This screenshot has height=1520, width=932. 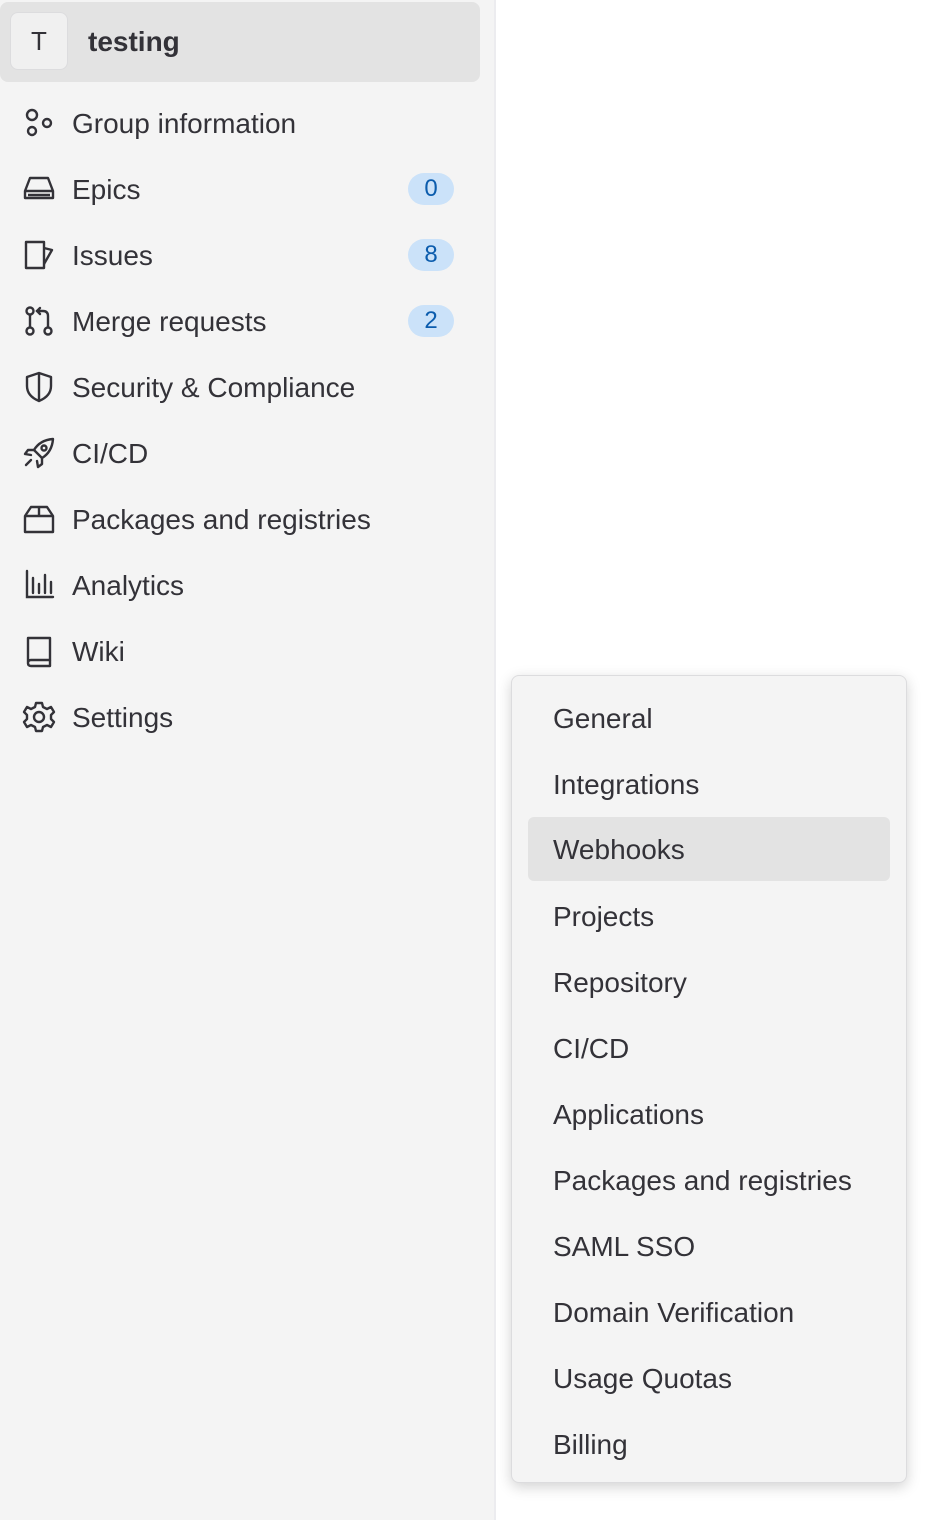 I want to click on sidebar-item-label: Packages and registries, so click(x=221, y=519).